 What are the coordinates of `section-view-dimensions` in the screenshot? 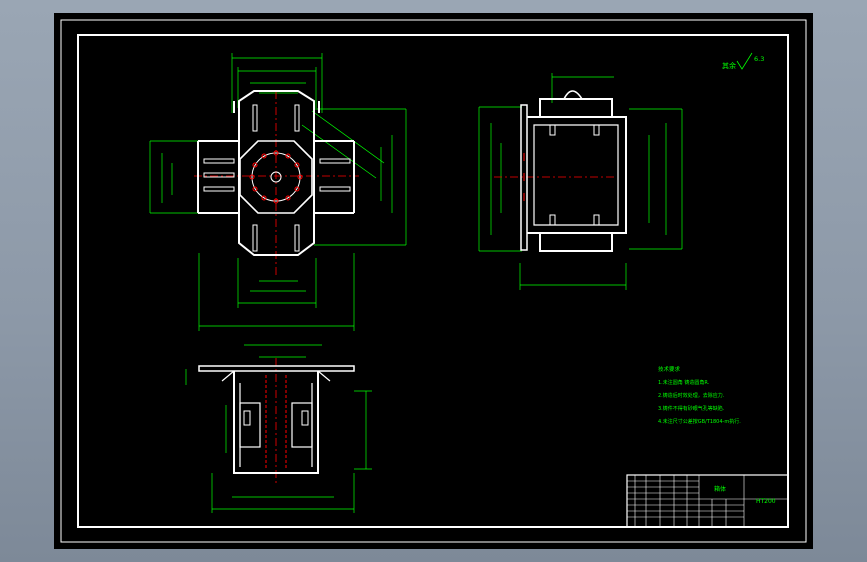 It's located at (278, 428).